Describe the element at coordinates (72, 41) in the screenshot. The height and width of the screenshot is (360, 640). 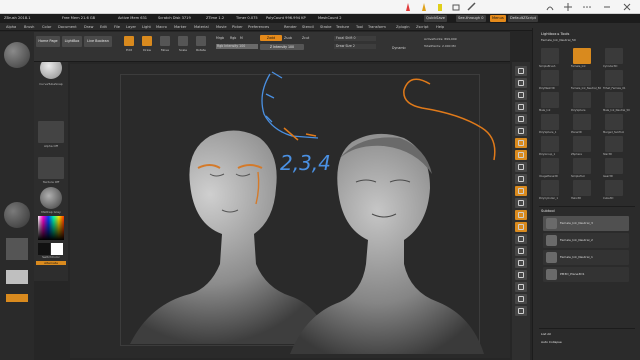
I see `lightbox-button: LightBox` at that location.